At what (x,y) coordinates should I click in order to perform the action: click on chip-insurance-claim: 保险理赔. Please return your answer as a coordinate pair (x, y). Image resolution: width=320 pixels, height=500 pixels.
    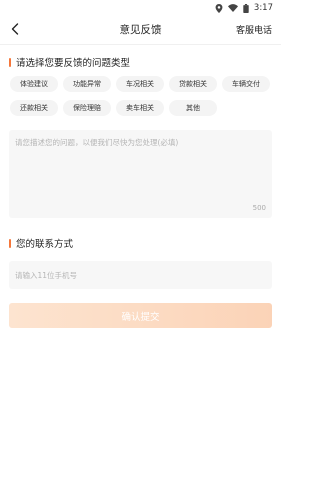
    Looking at the image, I should click on (87, 108).